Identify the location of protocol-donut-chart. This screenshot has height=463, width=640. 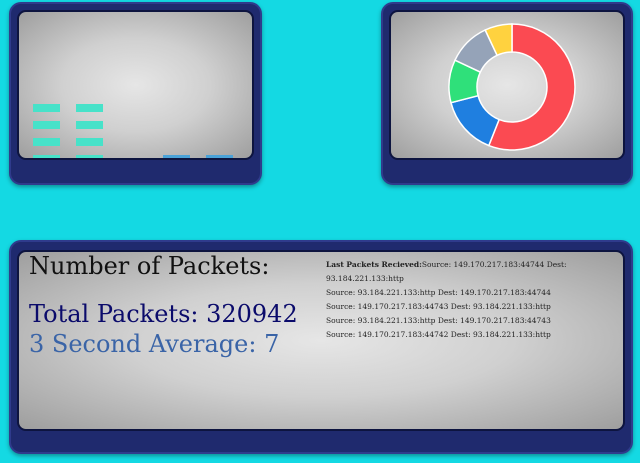
(512, 87).